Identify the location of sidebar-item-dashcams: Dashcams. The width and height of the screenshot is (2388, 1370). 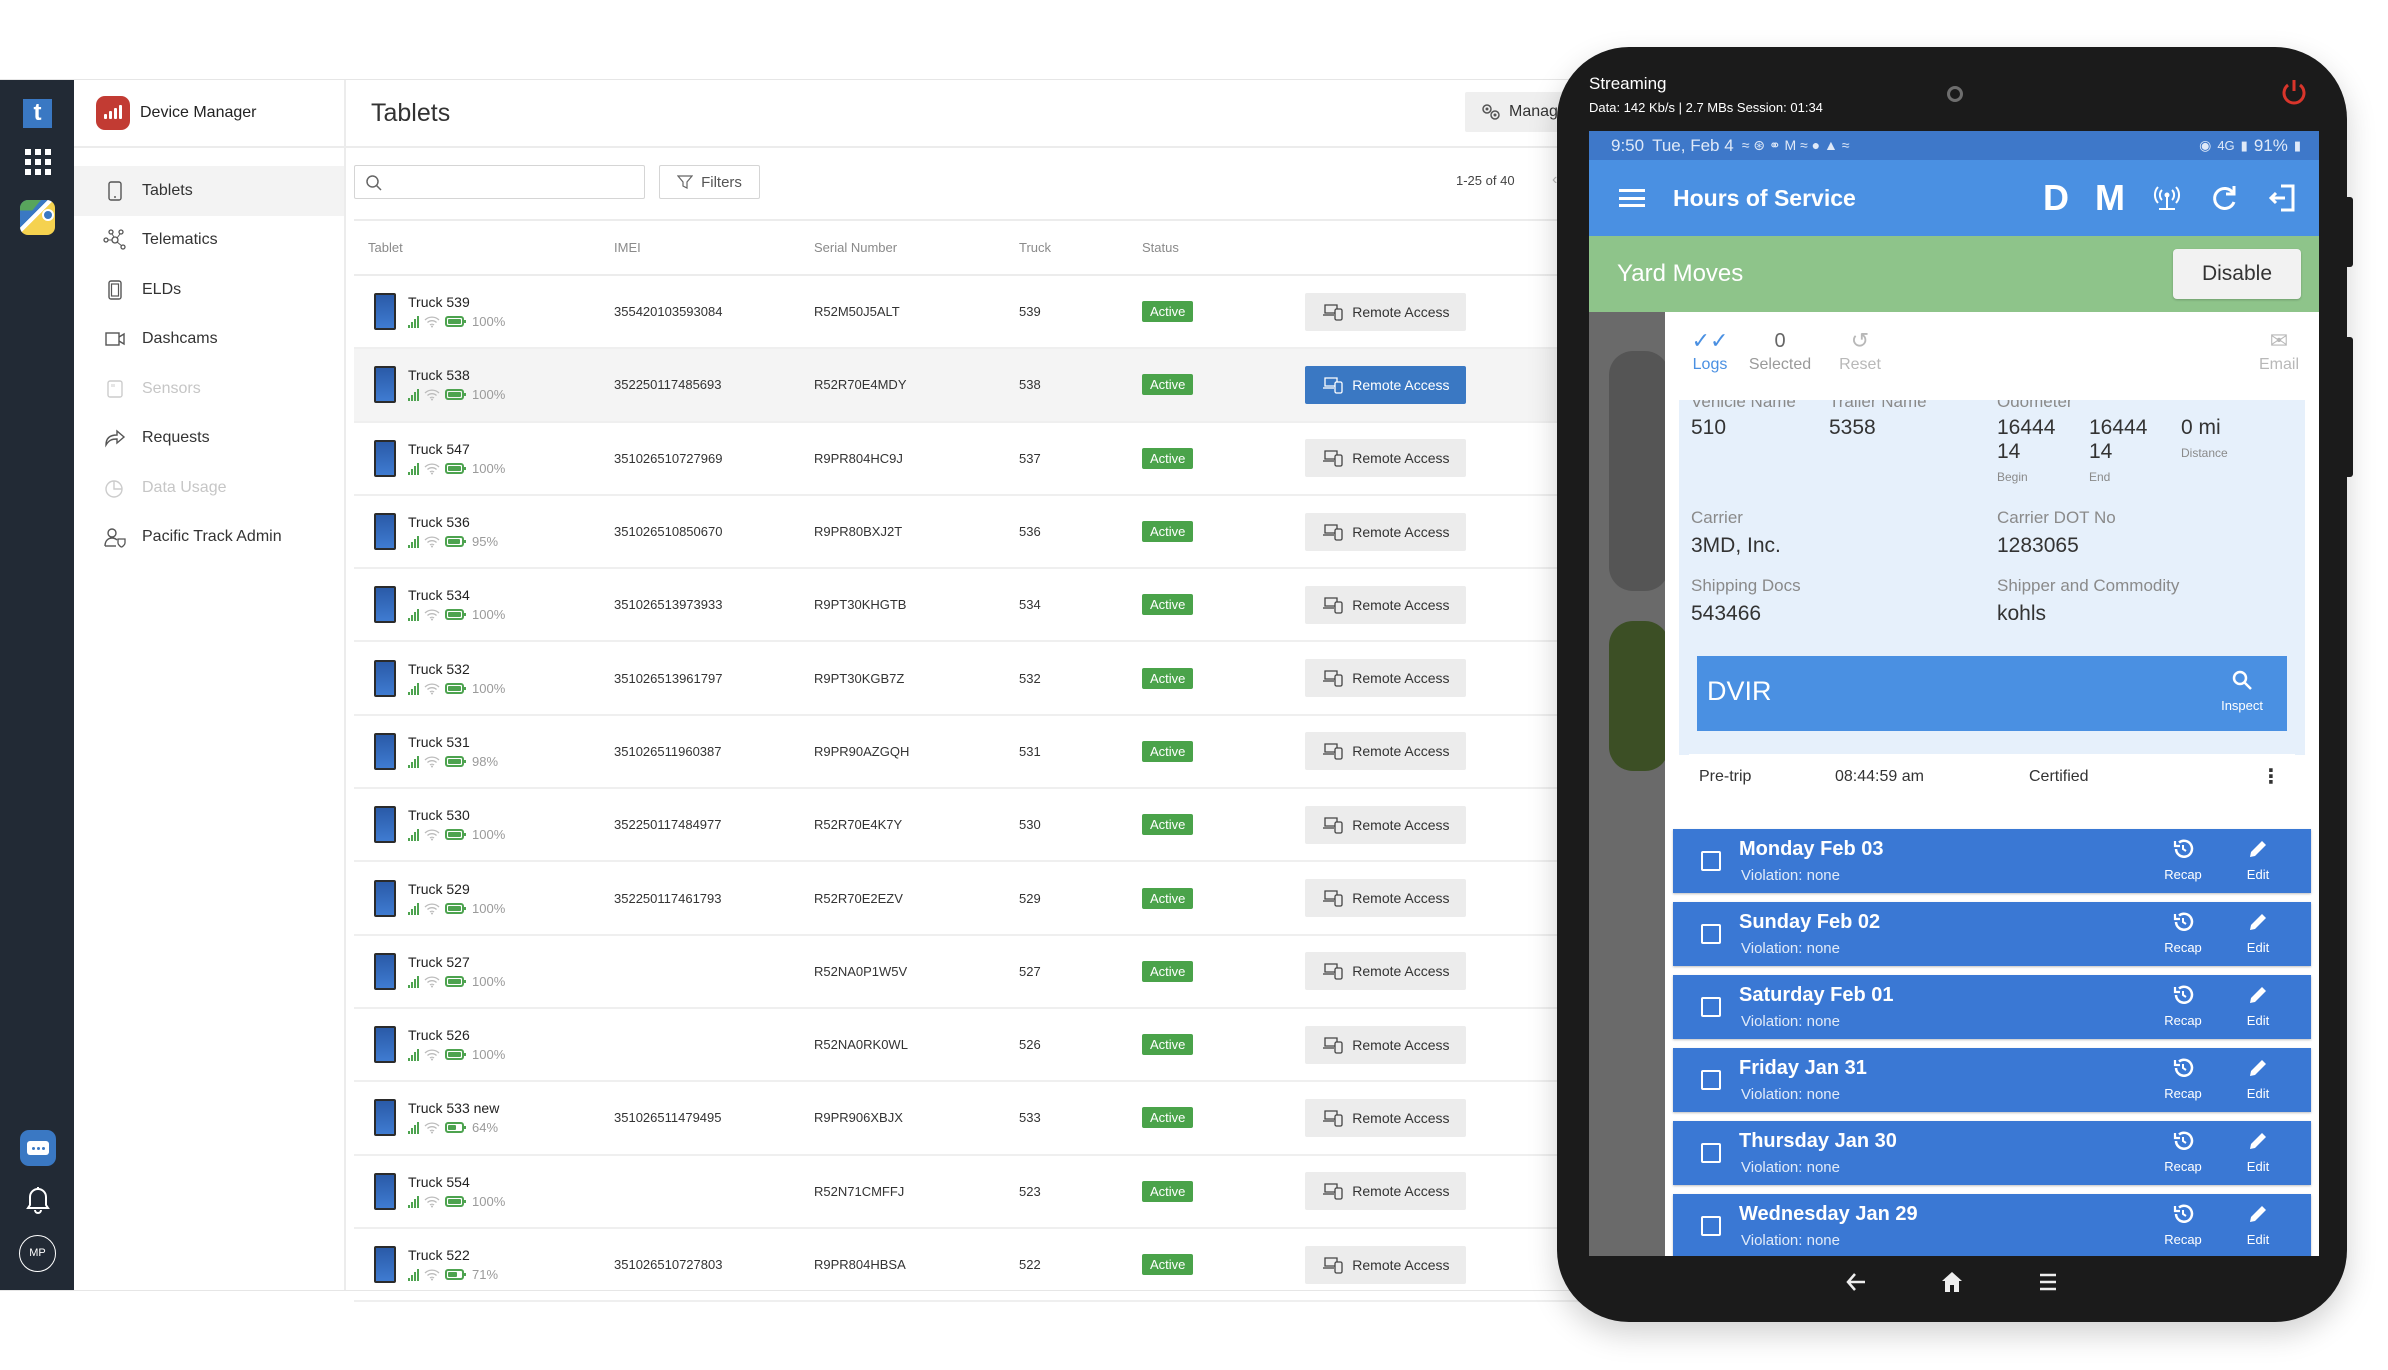
(209, 340).